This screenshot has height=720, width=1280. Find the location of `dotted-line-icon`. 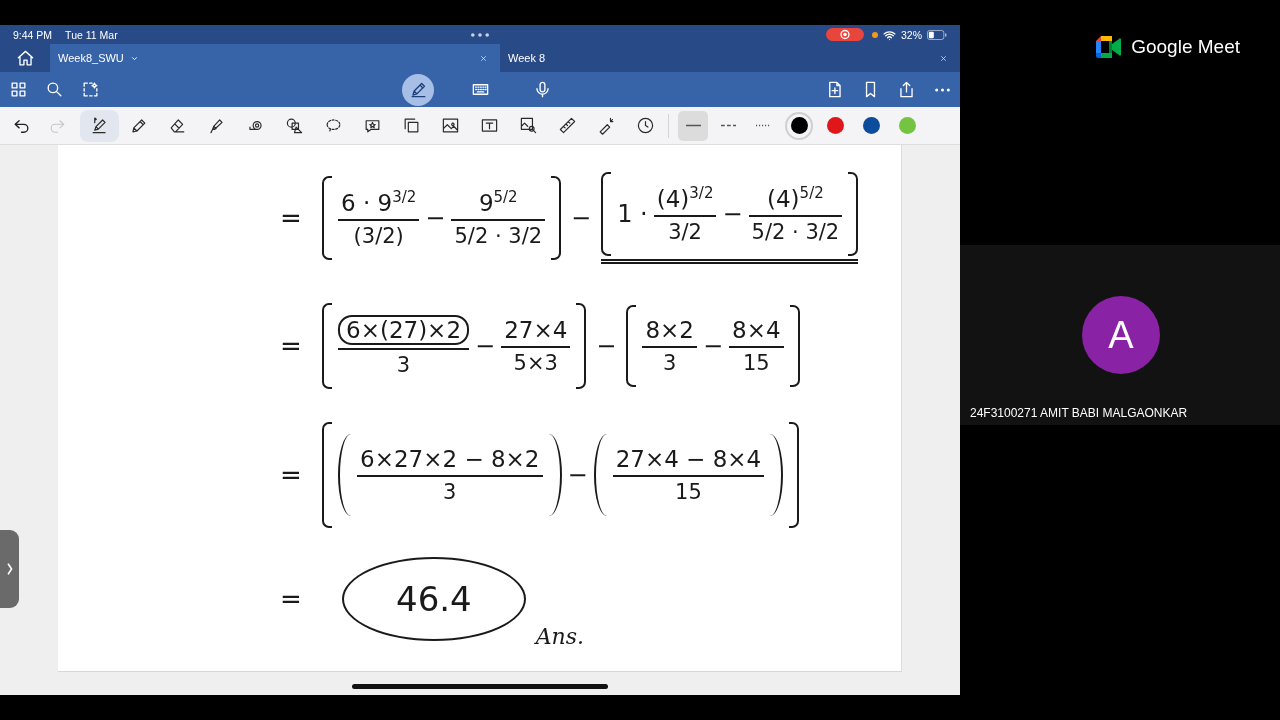

dotted-line-icon is located at coordinates (763, 125).